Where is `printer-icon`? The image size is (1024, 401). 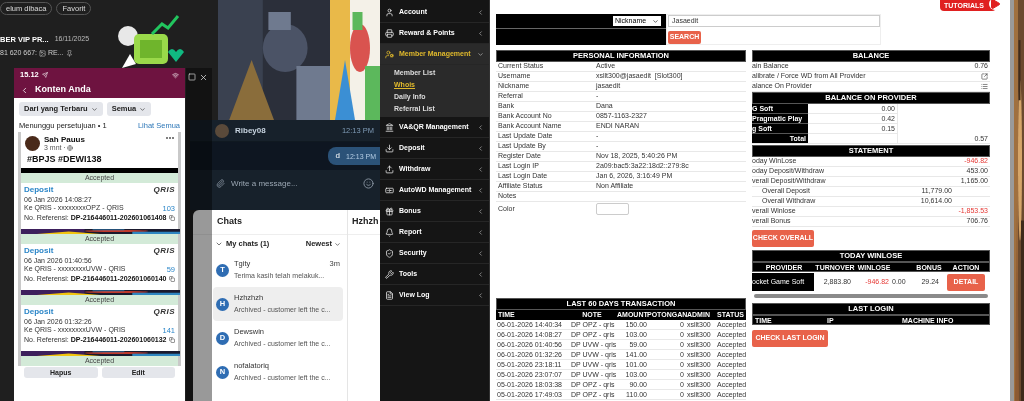 printer-icon is located at coordinates (389, 33).